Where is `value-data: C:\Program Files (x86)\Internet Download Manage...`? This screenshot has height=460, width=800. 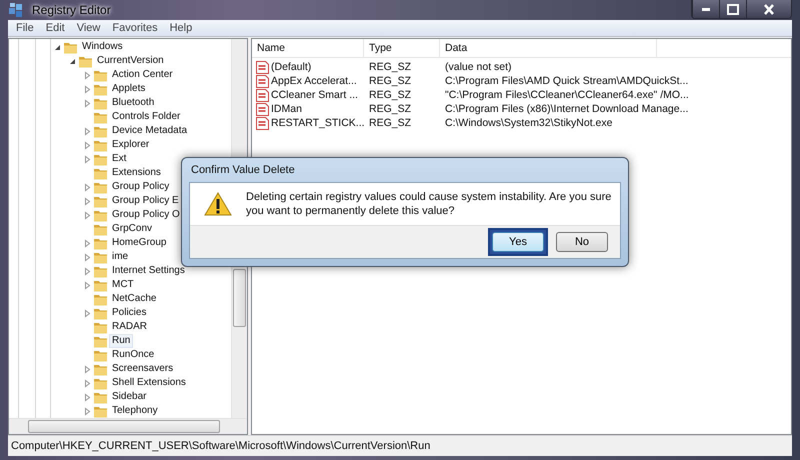
value-data: C:\Program Files (x86)\Internet Download Manage... is located at coordinates (566, 109).